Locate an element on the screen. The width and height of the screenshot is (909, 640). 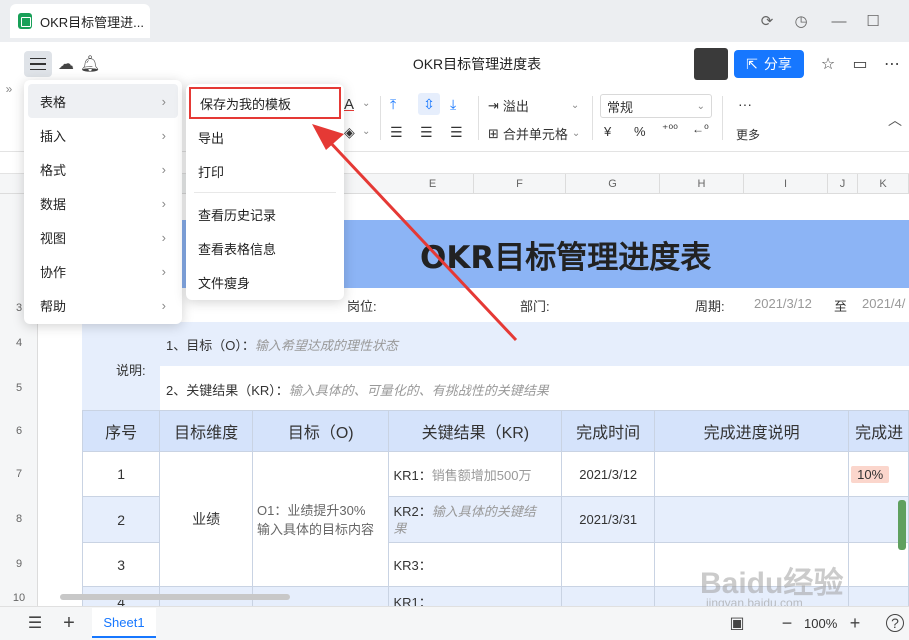
zoom-in-icon: + is located at coordinates (855, 623).